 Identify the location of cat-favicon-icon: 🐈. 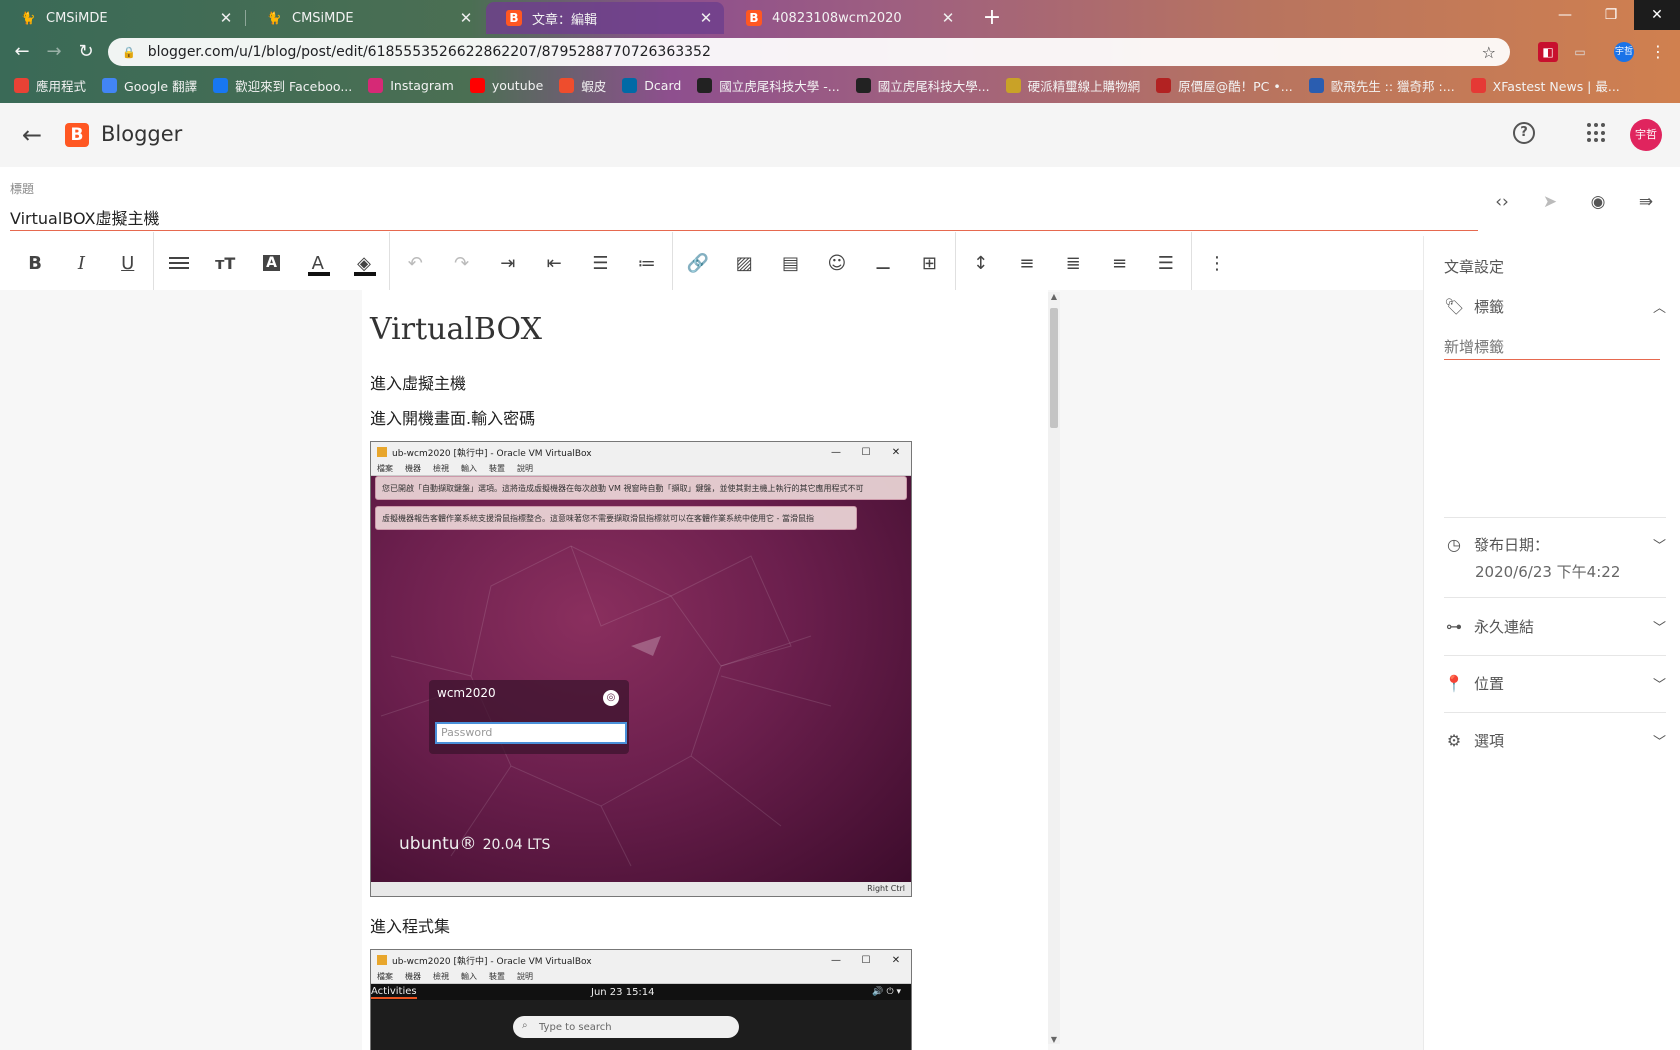
(274, 18).